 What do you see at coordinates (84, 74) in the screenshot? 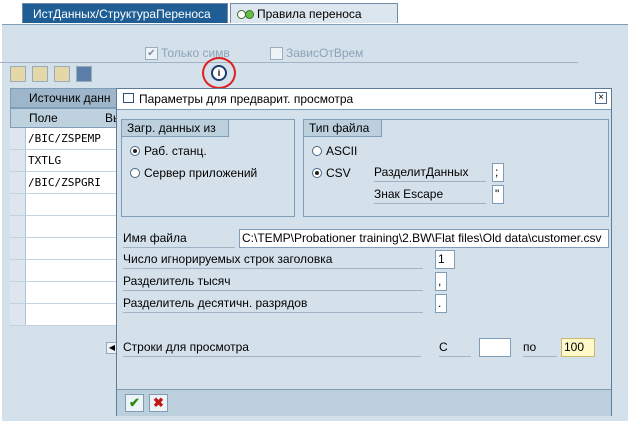
I see `detail-icon` at bounding box center [84, 74].